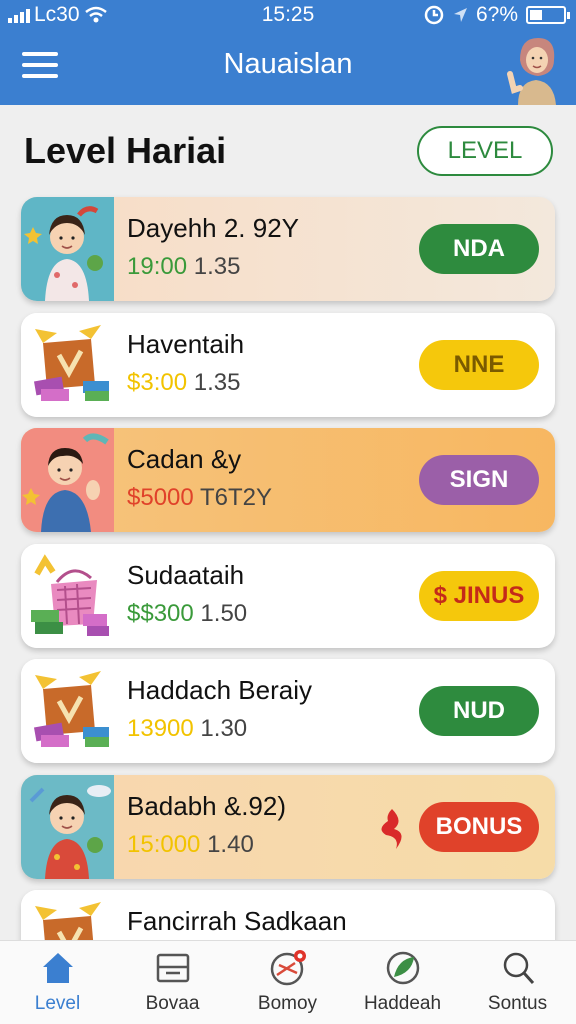 The width and height of the screenshot is (576, 1024). Describe the element at coordinates (288, 480) in the screenshot. I see `level-card: Cadan &y $5000 T6T2Y SIGN` at that location.